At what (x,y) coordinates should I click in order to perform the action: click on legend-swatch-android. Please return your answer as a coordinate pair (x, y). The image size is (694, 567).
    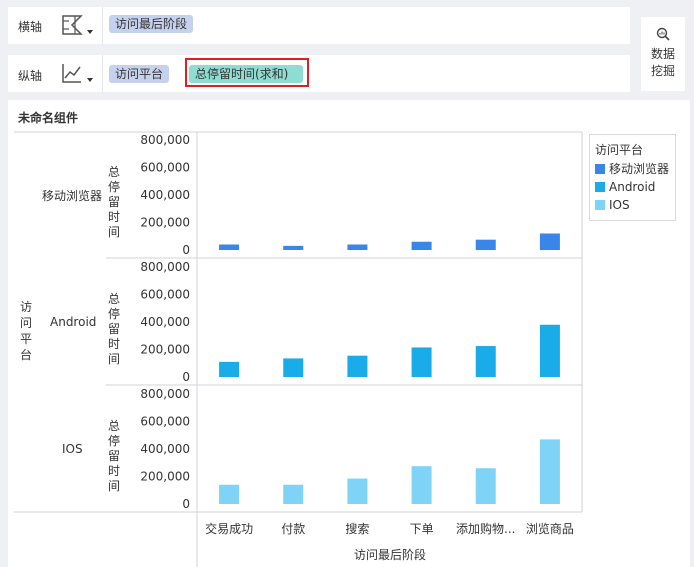
    Looking at the image, I should click on (600, 187).